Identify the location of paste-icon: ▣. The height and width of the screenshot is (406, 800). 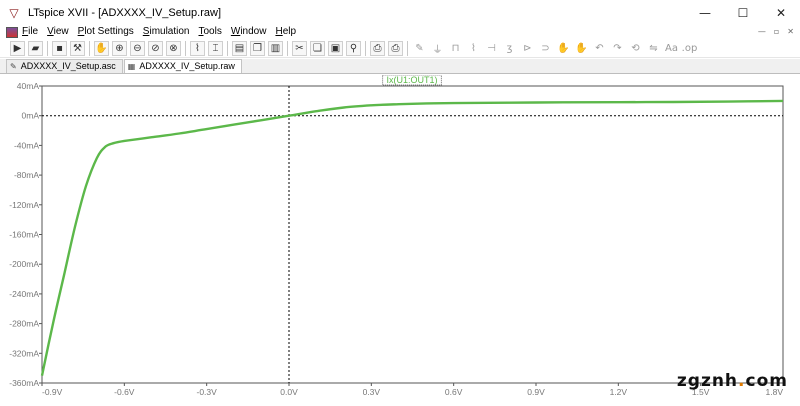
(335, 48).